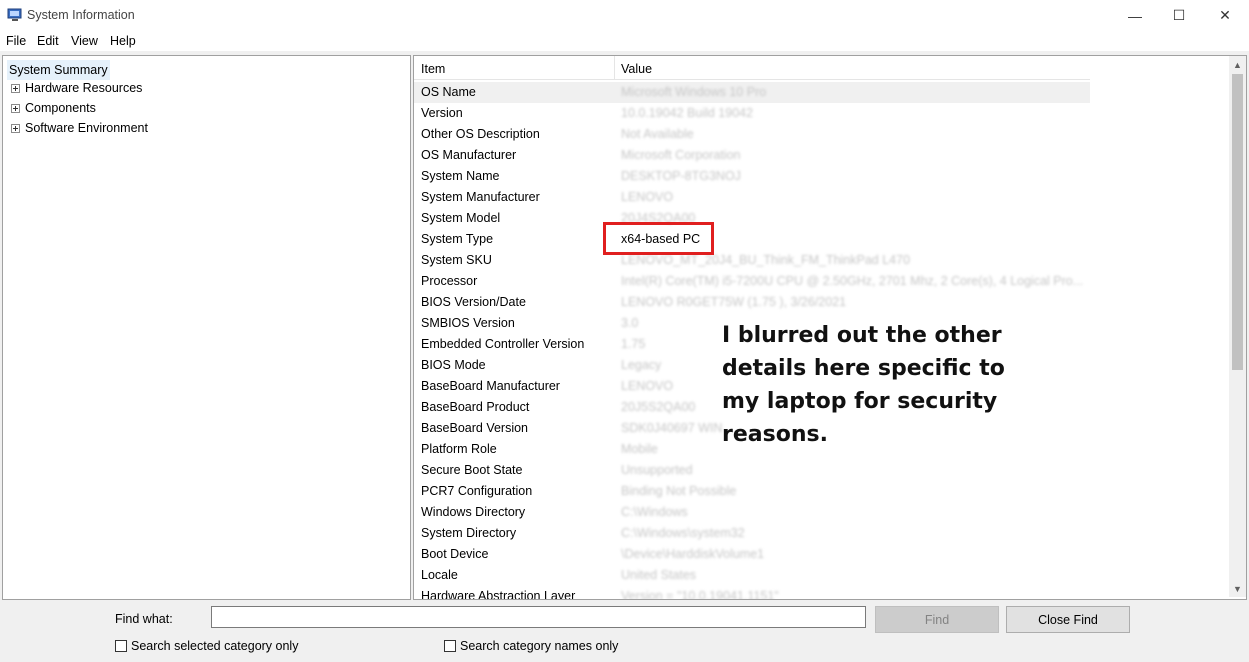 This screenshot has height=662, width=1249. What do you see at coordinates (1068, 619) in the screenshot?
I see `close-find-button: Close Find` at bounding box center [1068, 619].